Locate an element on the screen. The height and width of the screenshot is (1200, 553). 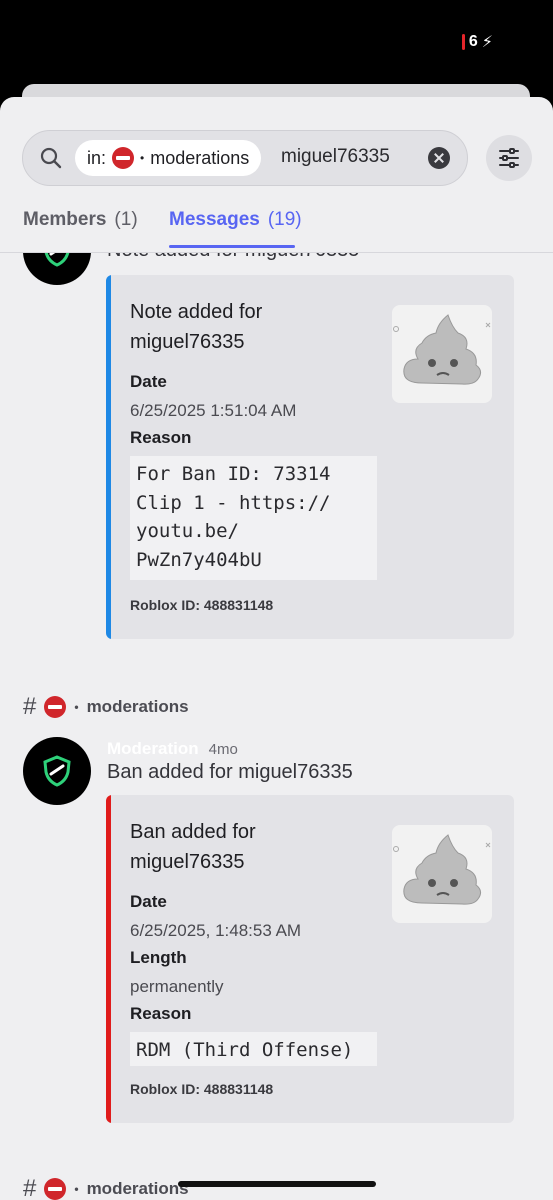
channel-filter-chip: in: • moderations is located at coordinates (168, 158).